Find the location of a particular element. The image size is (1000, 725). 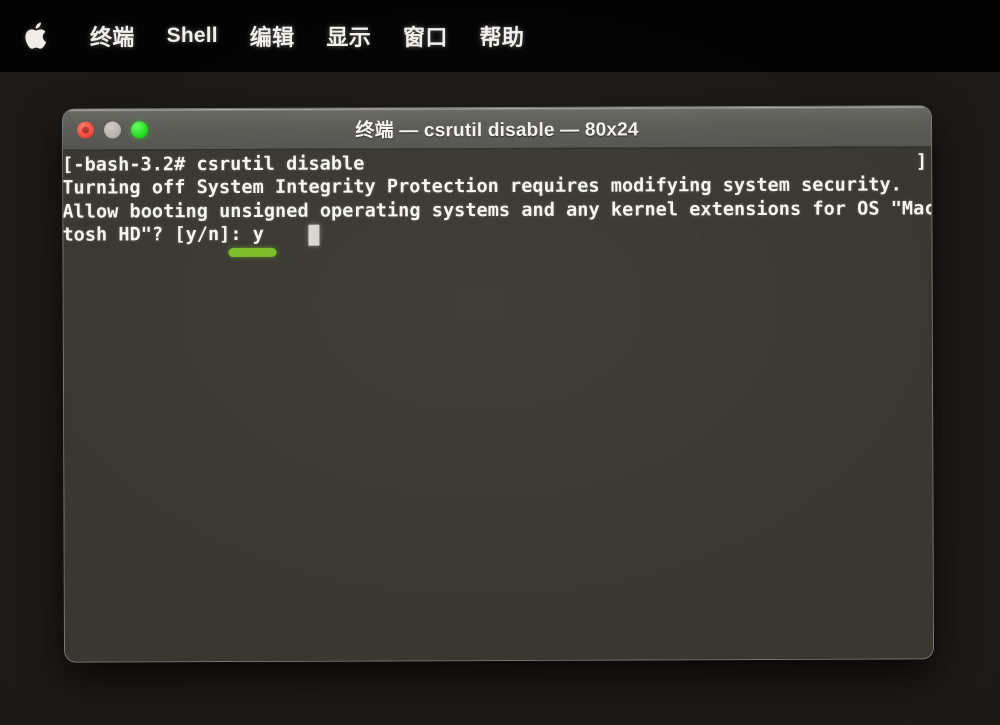

line-wrap-marker: ] is located at coordinates (921, 162).